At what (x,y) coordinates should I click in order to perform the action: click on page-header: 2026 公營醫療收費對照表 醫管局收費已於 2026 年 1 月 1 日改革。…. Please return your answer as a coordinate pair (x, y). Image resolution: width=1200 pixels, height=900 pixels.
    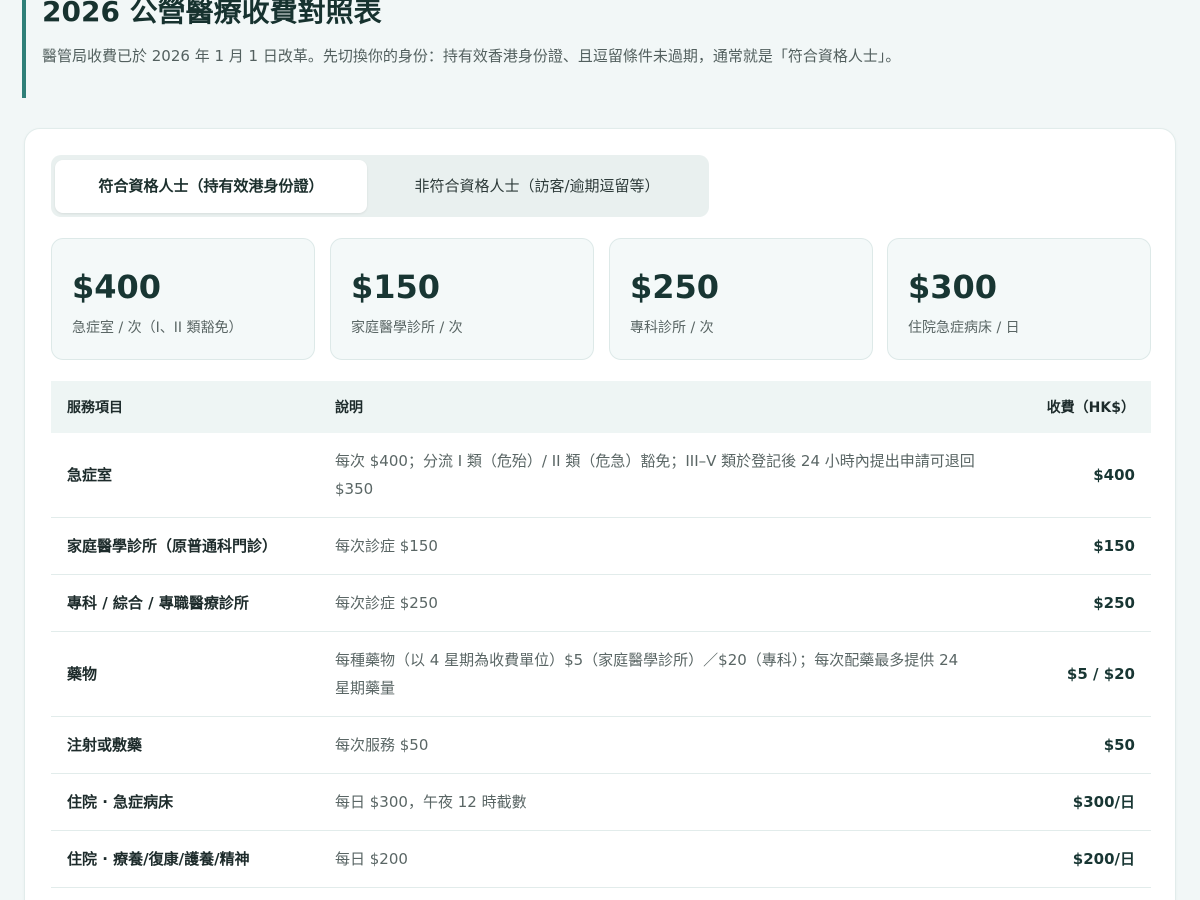
    Looking at the image, I should click on (502, 49).